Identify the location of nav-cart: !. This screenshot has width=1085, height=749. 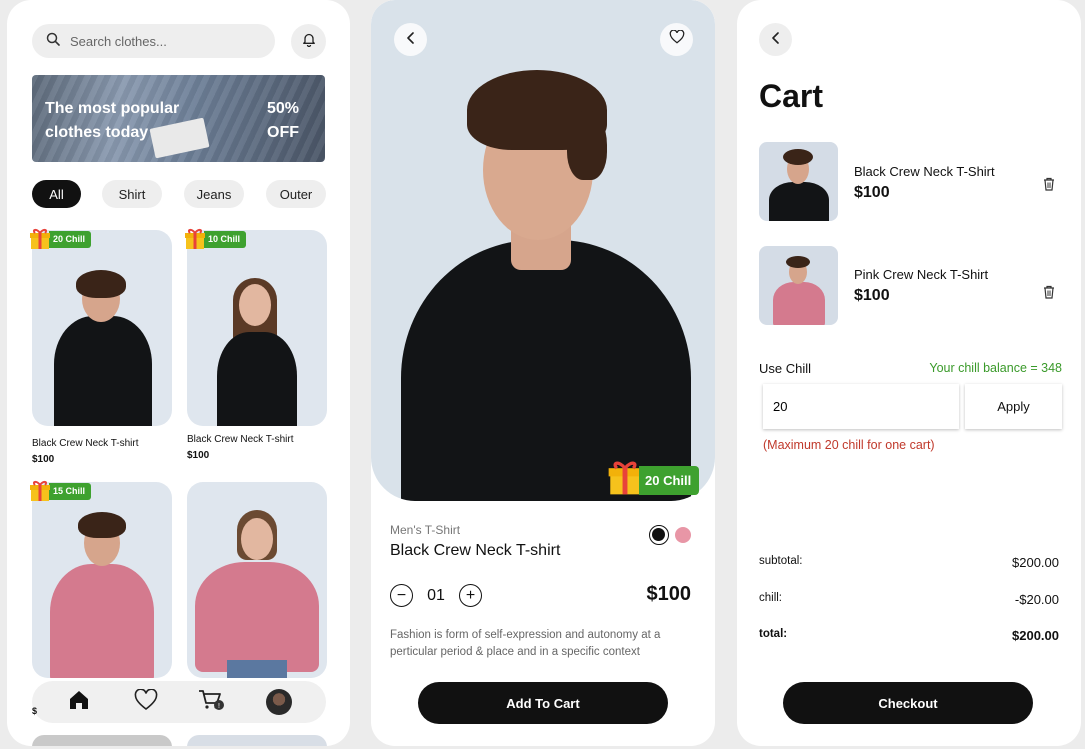
(212, 702).